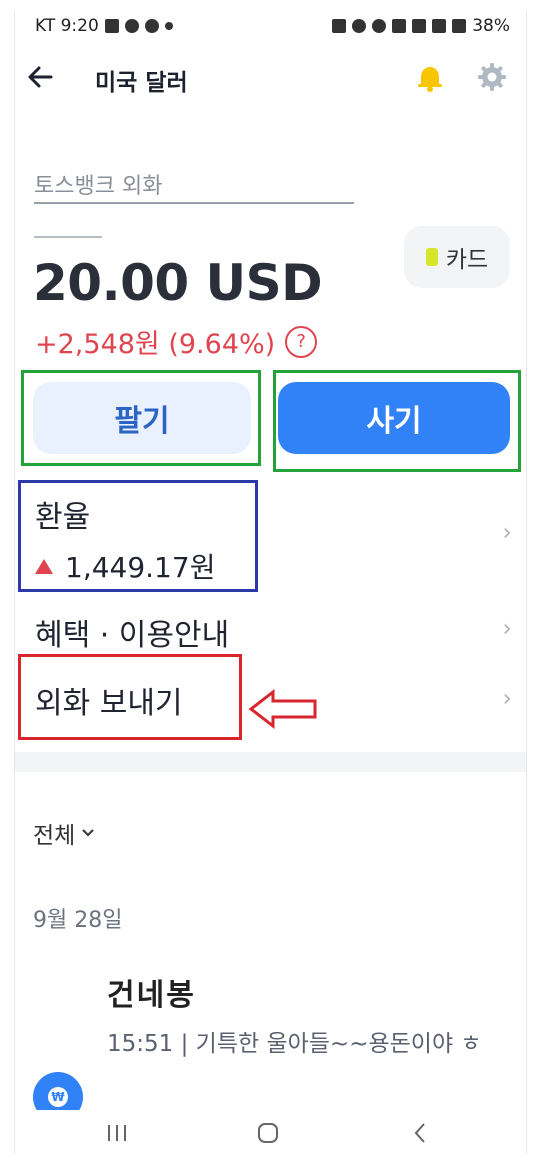 This screenshot has width=540, height=1170. What do you see at coordinates (439, 26) in the screenshot?
I see `hd-icon` at bounding box center [439, 26].